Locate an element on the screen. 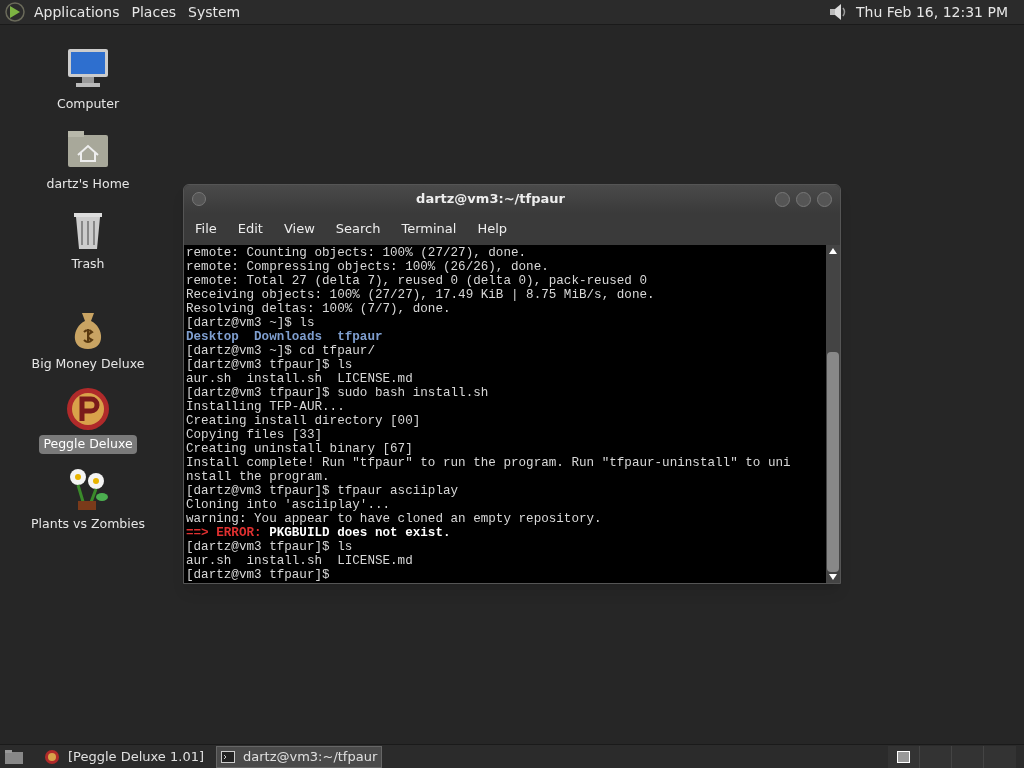  show-desktop-icon is located at coordinates (14, 756).